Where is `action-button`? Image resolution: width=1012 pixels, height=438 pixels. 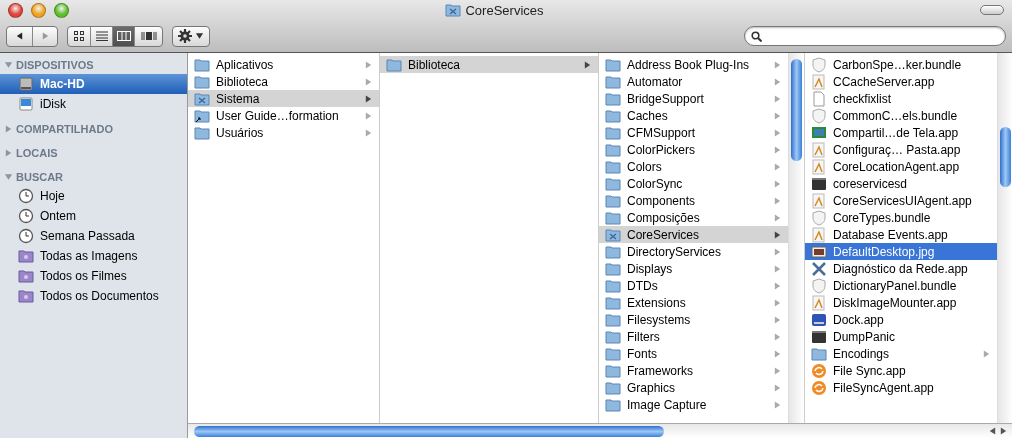
action-button is located at coordinates (191, 36).